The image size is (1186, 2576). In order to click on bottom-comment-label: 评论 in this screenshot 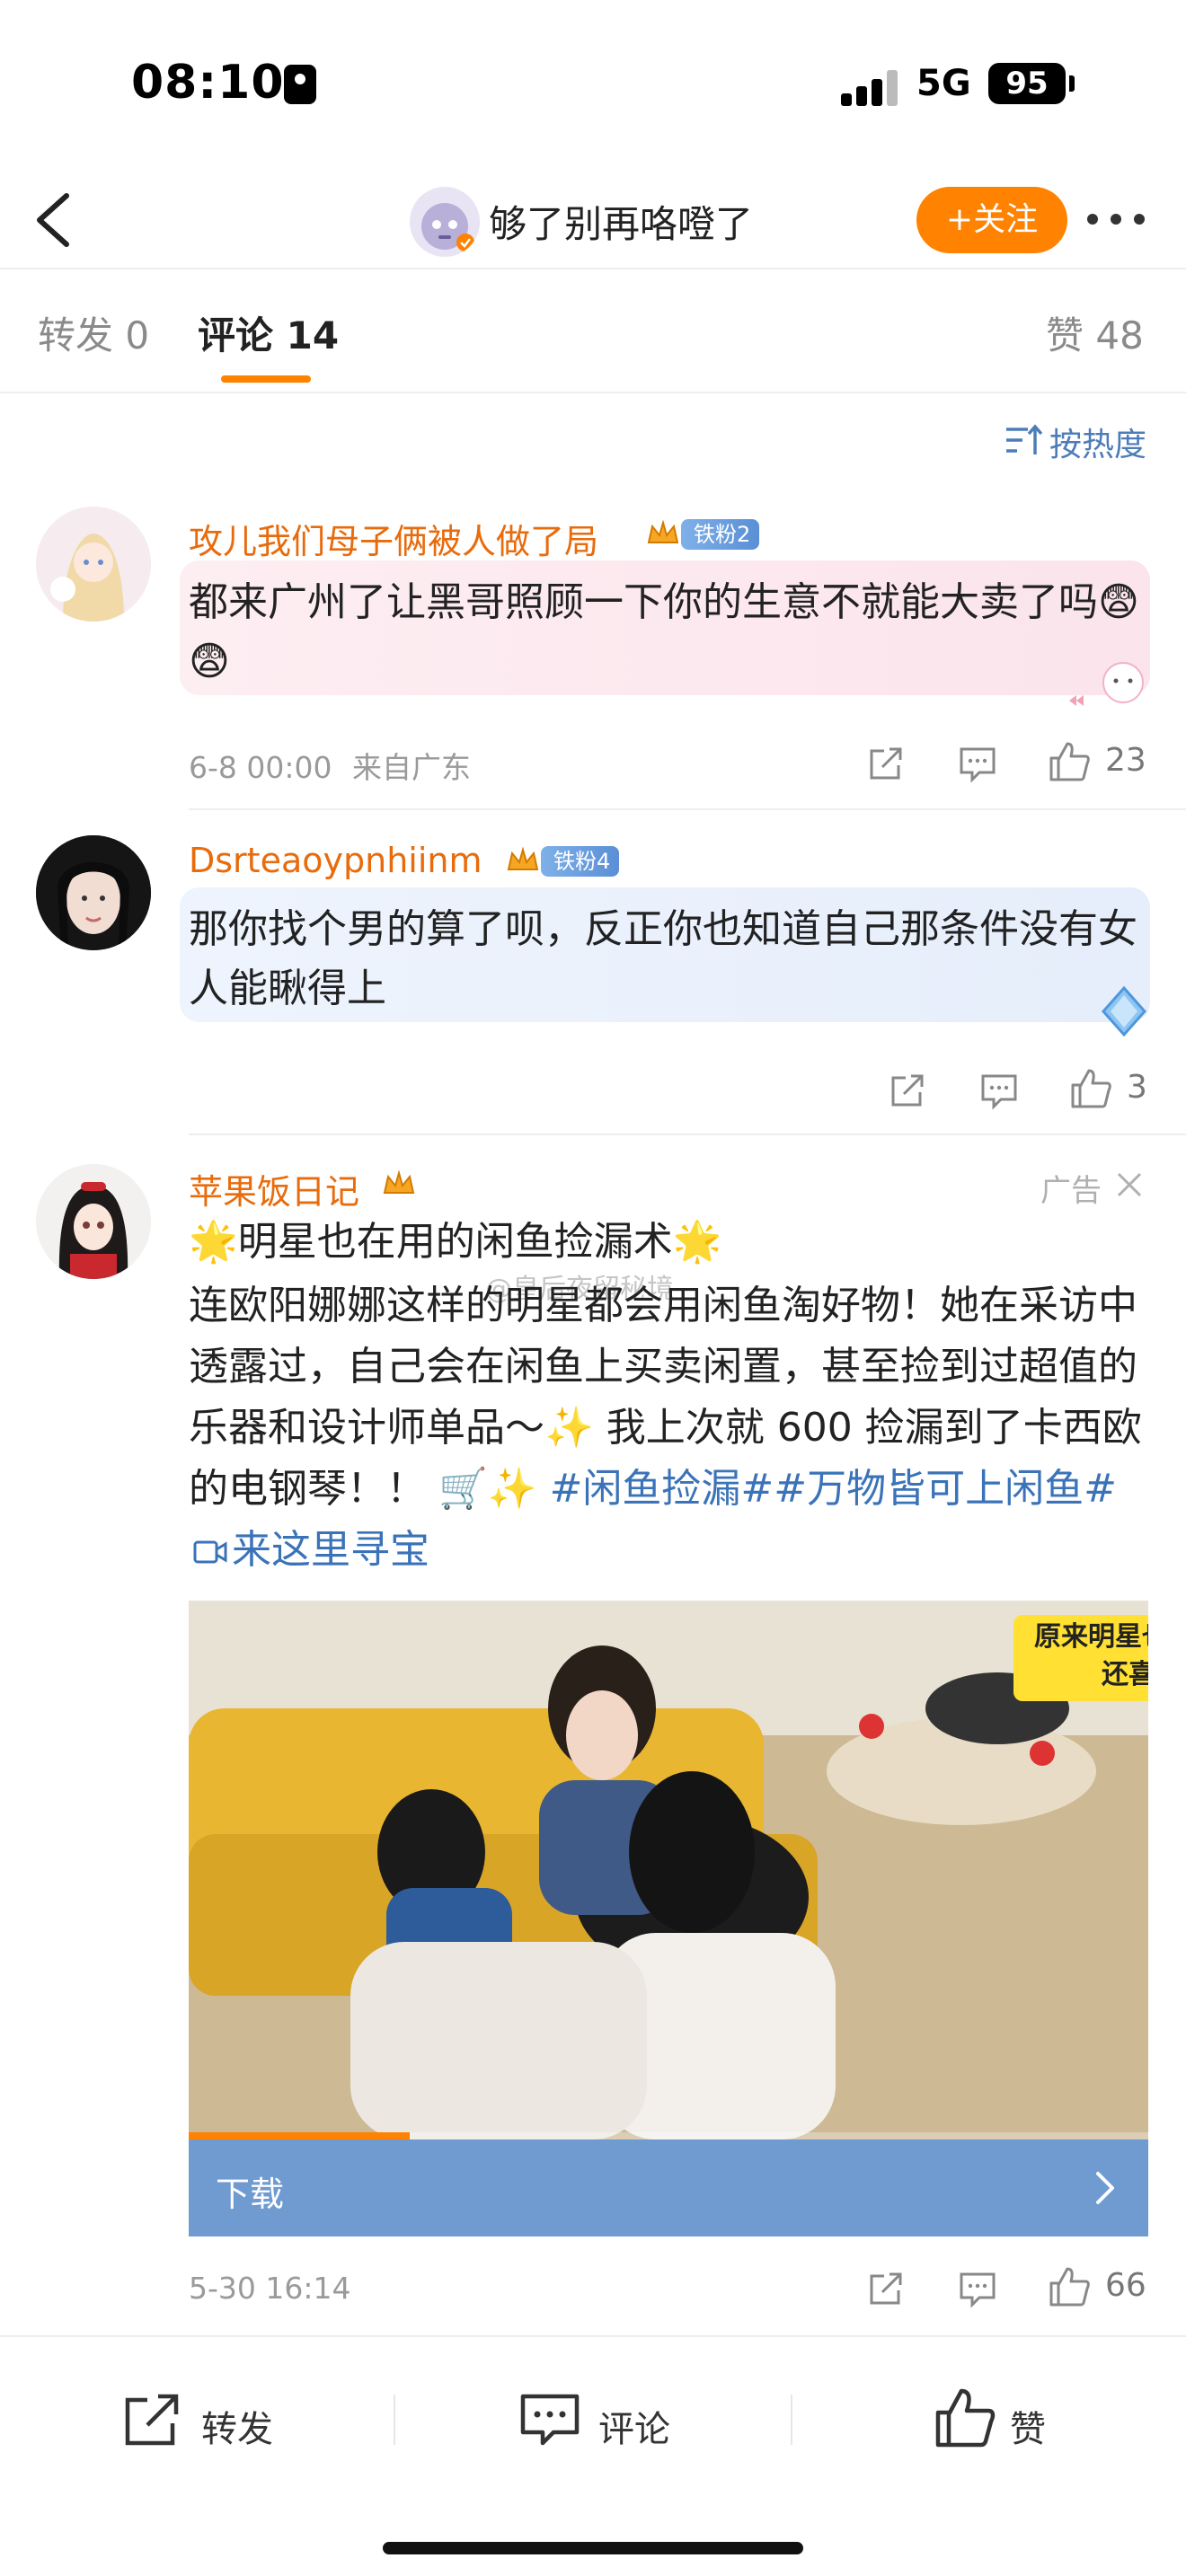, I will do `click(634, 2429)`.